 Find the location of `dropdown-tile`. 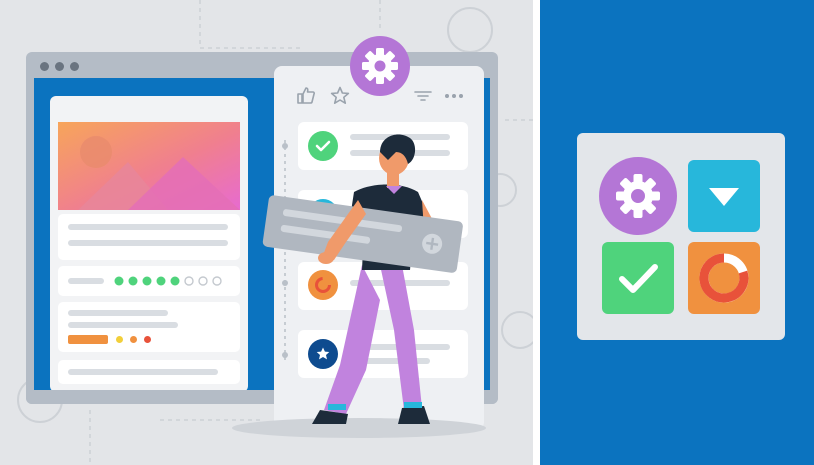

dropdown-tile is located at coordinates (724, 196).